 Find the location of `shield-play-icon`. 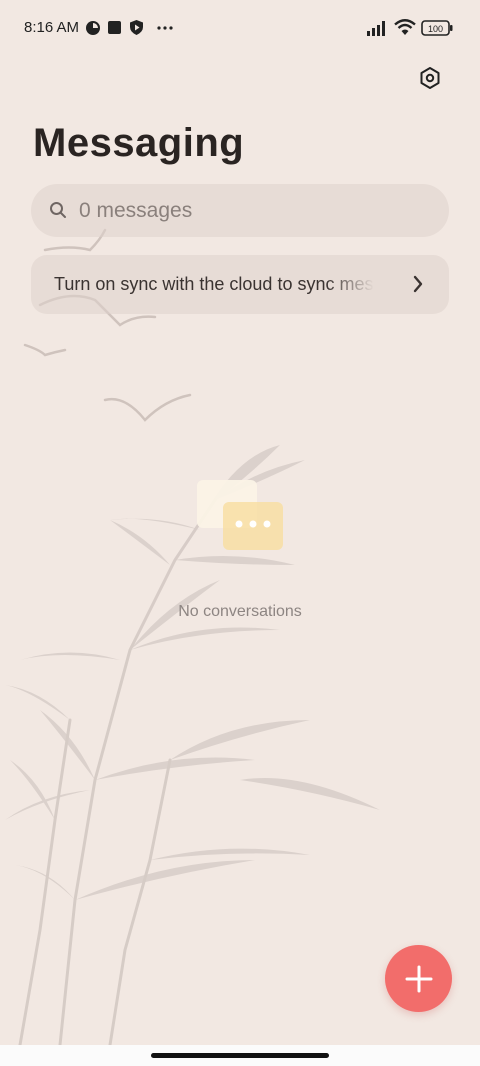

shield-play-icon is located at coordinates (136, 27).